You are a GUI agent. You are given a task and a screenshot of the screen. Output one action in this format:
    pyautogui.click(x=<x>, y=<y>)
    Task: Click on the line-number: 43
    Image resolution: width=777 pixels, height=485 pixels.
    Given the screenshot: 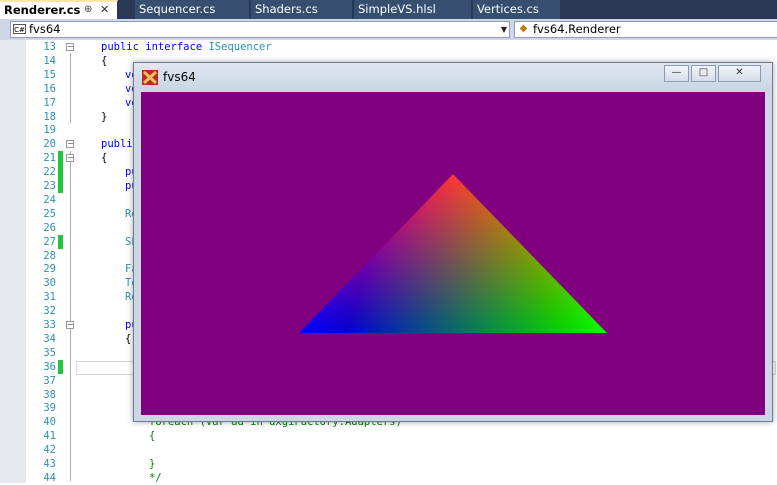 What is the action you would take?
    pyautogui.click(x=49, y=464)
    